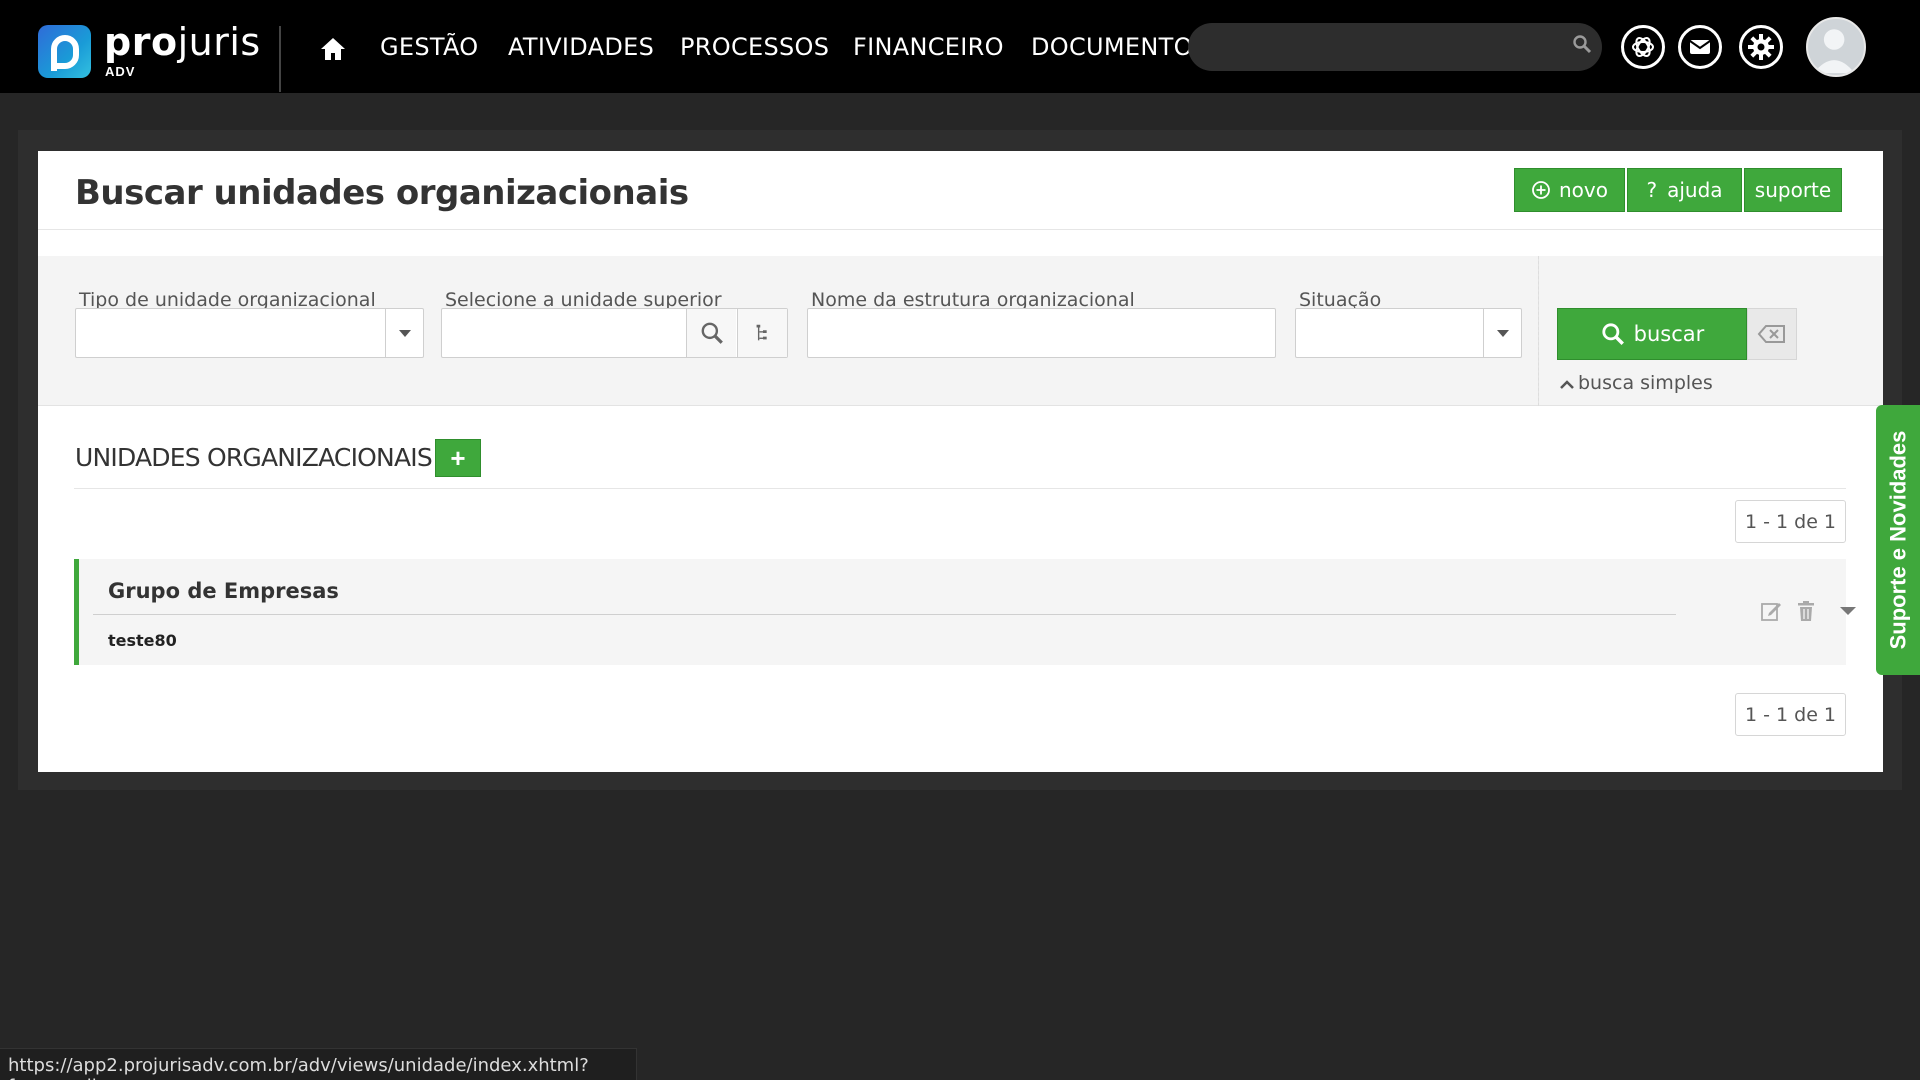 This screenshot has height=1080, width=1920. I want to click on avatar, so click(1836, 47).